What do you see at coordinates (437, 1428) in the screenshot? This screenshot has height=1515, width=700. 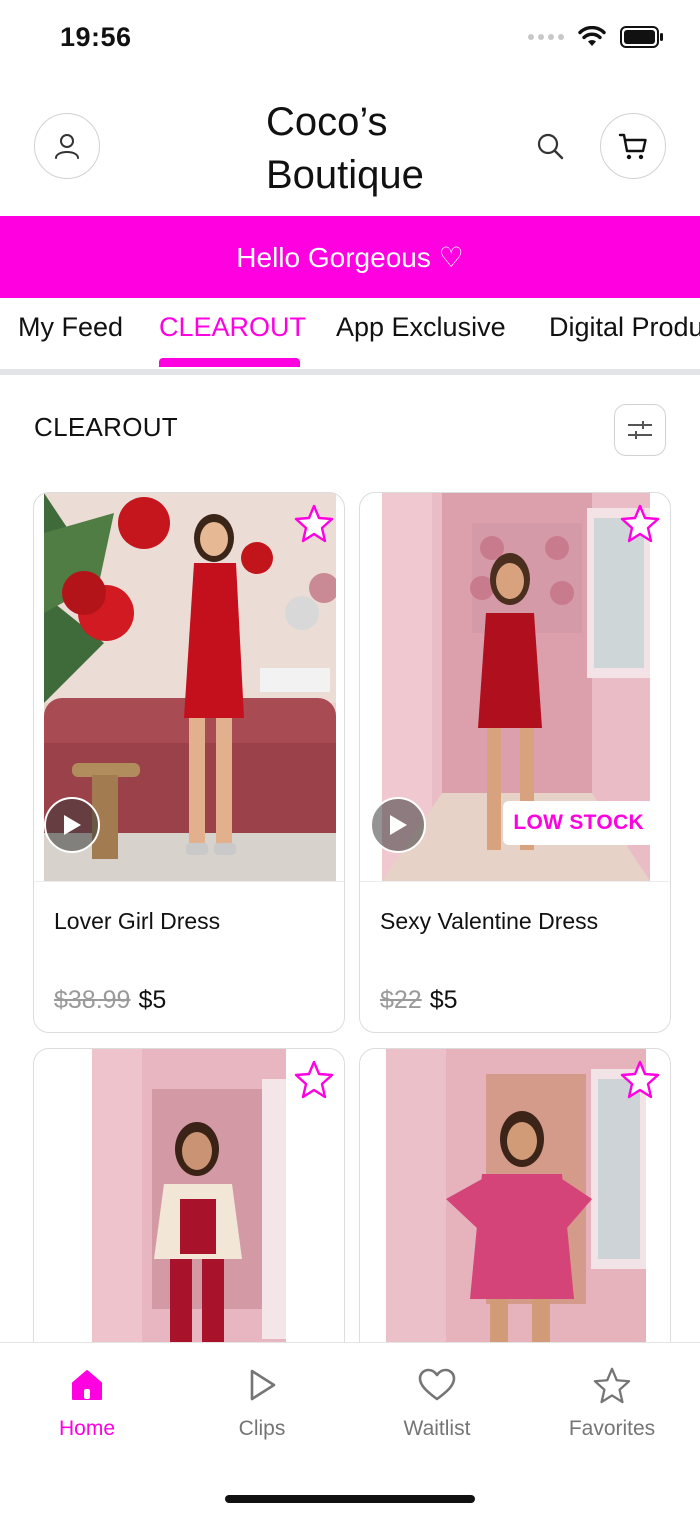 I see `nav-waitlist-label: Waitlist` at bounding box center [437, 1428].